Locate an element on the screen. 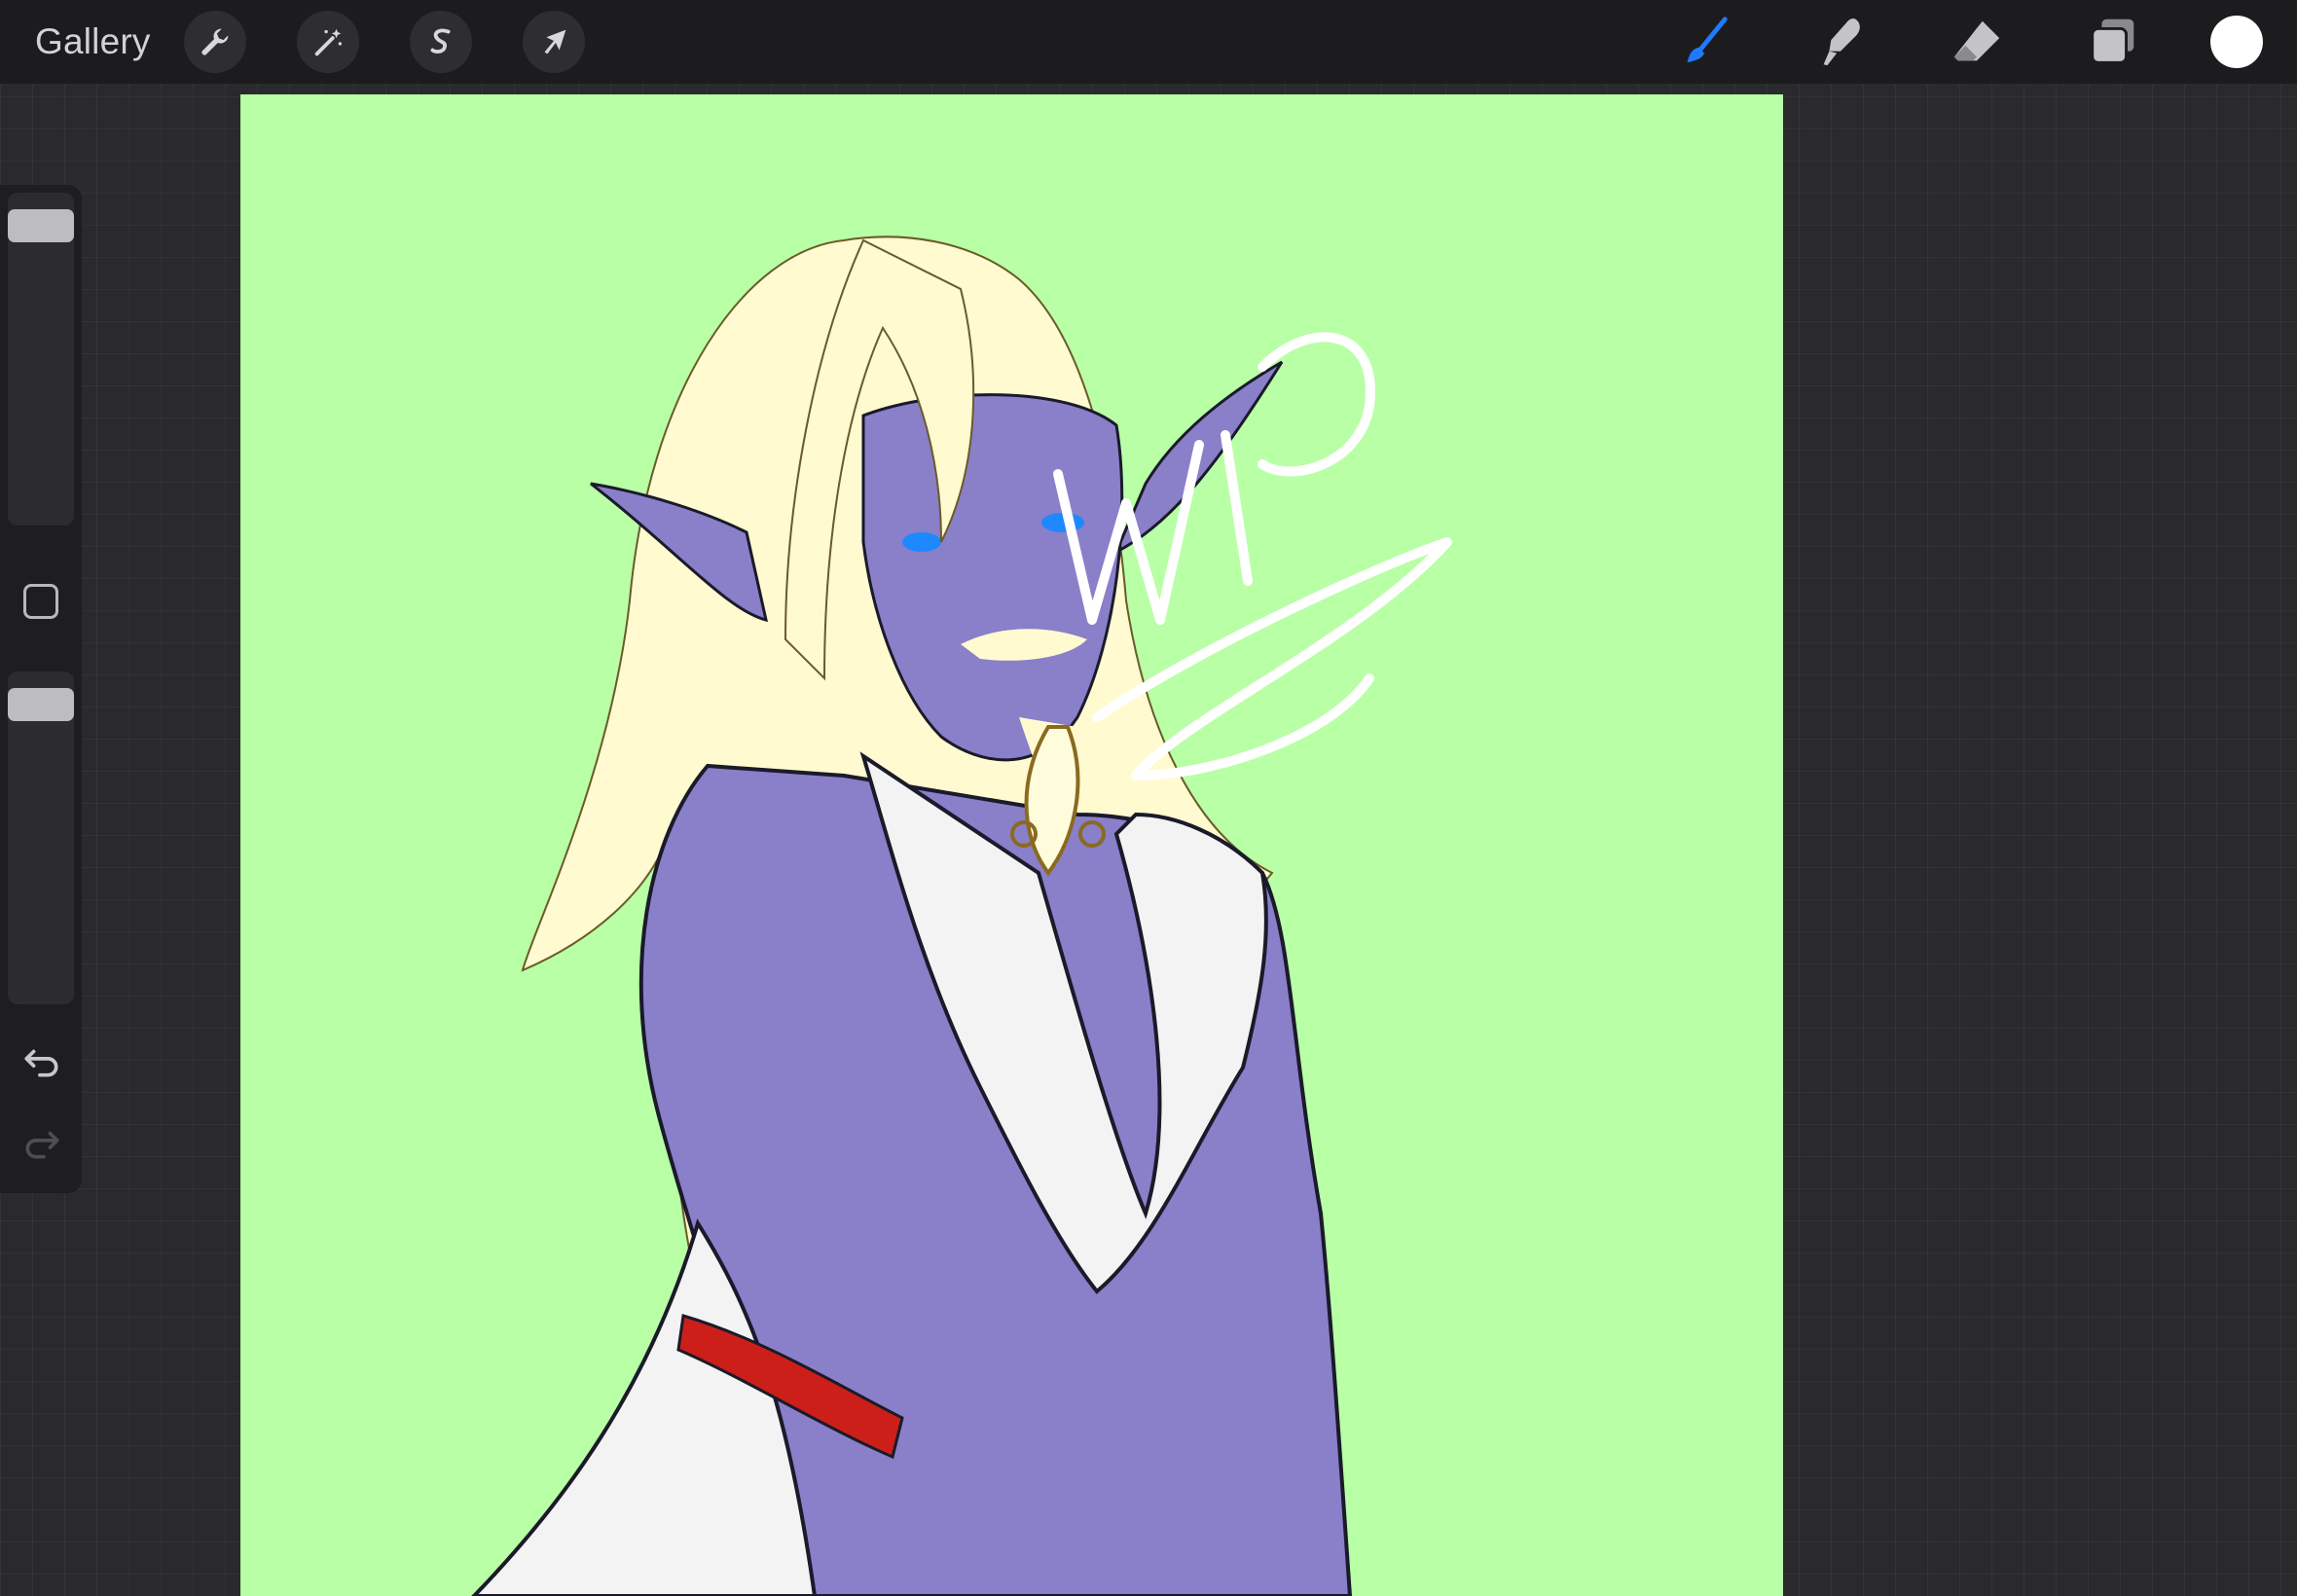 The height and width of the screenshot is (1596, 2297). left-sidebar is located at coordinates (41, 689).